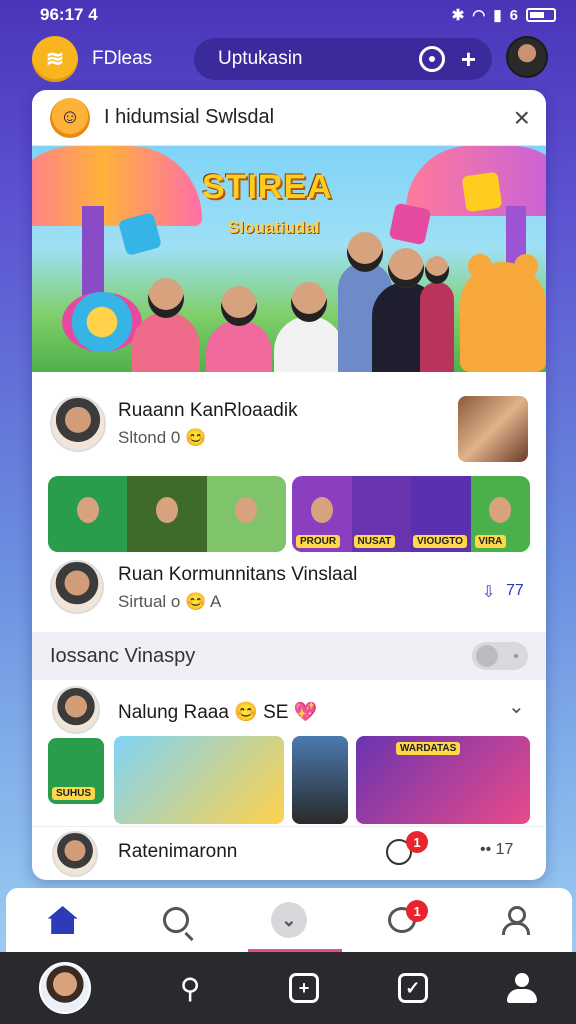  What do you see at coordinates (381, 514) in the screenshot?
I see `thumbnail: NUSAT` at bounding box center [381, 514].